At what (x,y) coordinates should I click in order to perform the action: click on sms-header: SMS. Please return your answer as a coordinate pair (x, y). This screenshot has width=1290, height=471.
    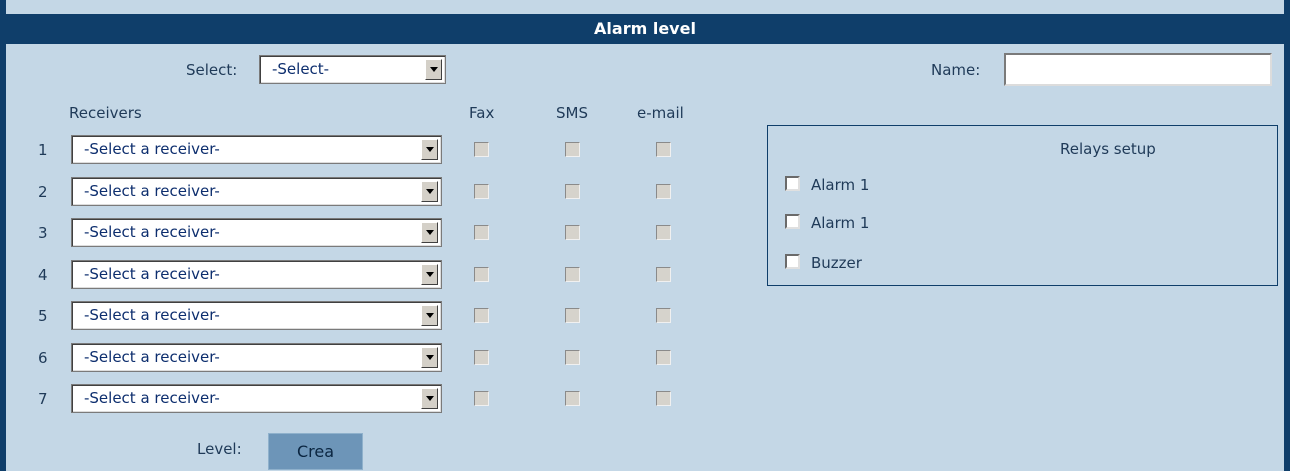
    Looking at the image, I should click on (572, 113).